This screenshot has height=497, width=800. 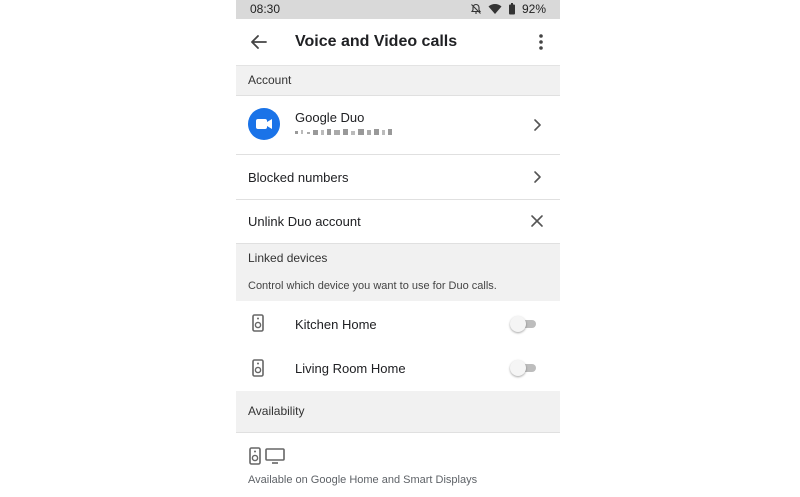 I want to click on redacted-text, so click(x=343, y=132).